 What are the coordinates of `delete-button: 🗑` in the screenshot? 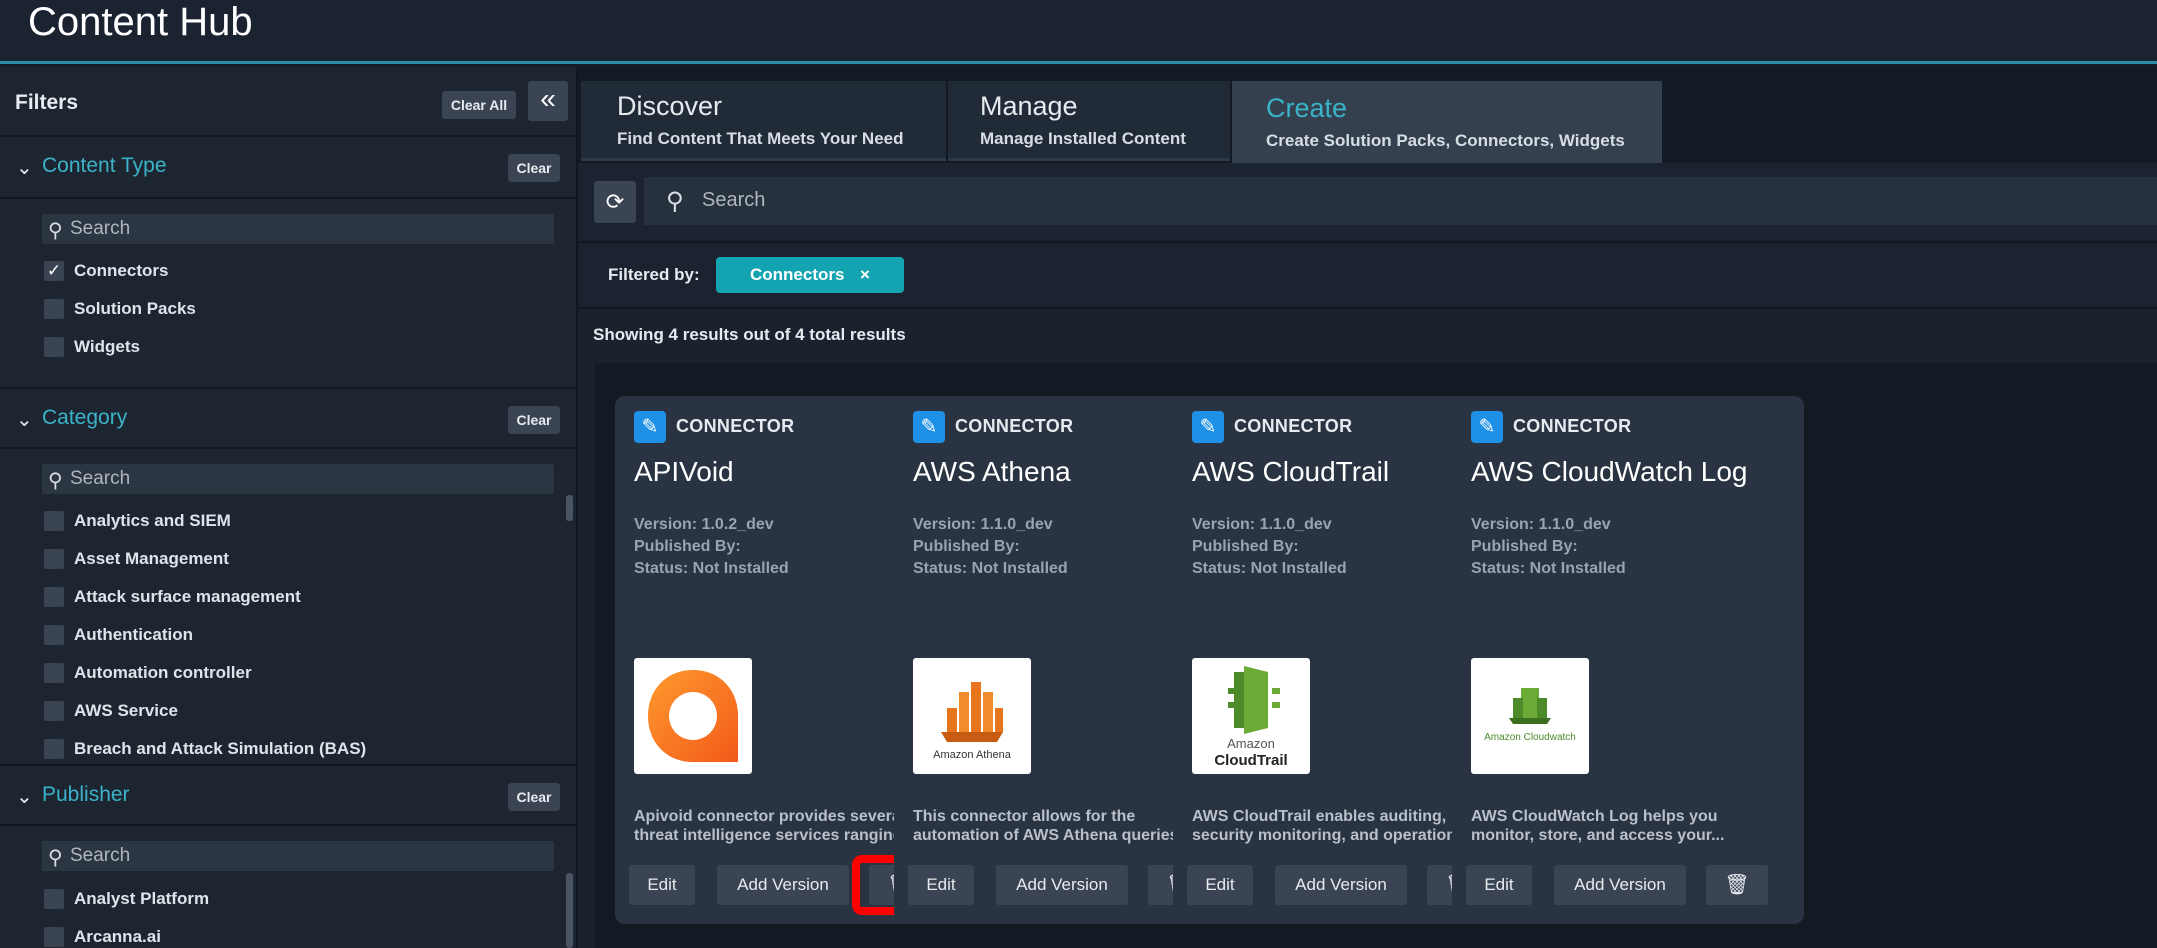 It's located at (1737, 885).